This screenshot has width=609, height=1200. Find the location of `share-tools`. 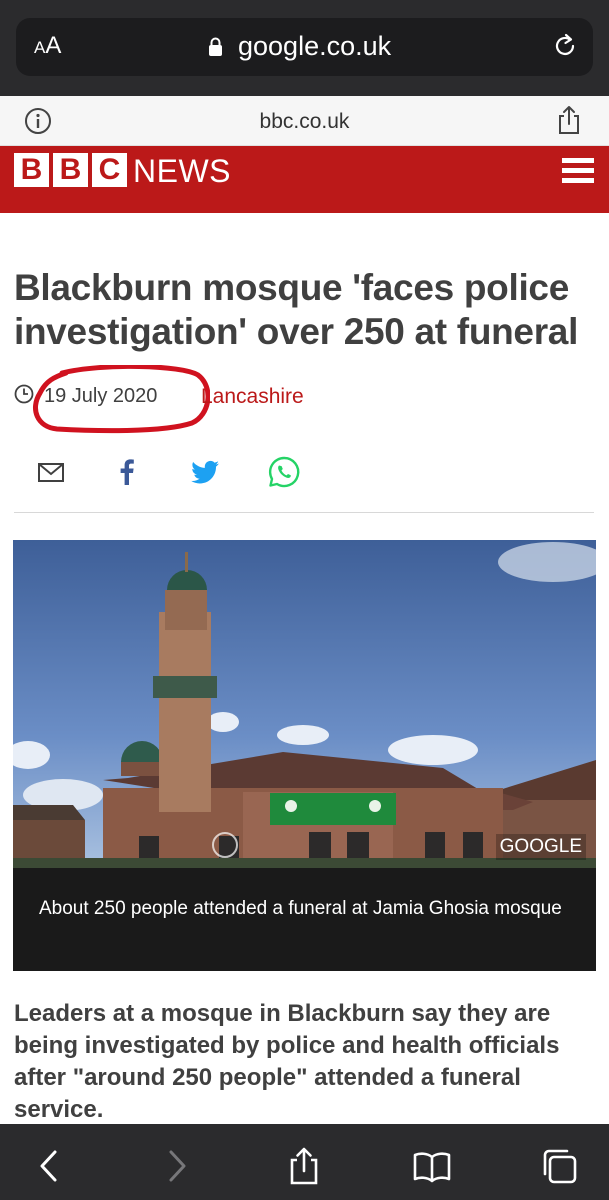

share-tools is located at coordinates (180, 475).